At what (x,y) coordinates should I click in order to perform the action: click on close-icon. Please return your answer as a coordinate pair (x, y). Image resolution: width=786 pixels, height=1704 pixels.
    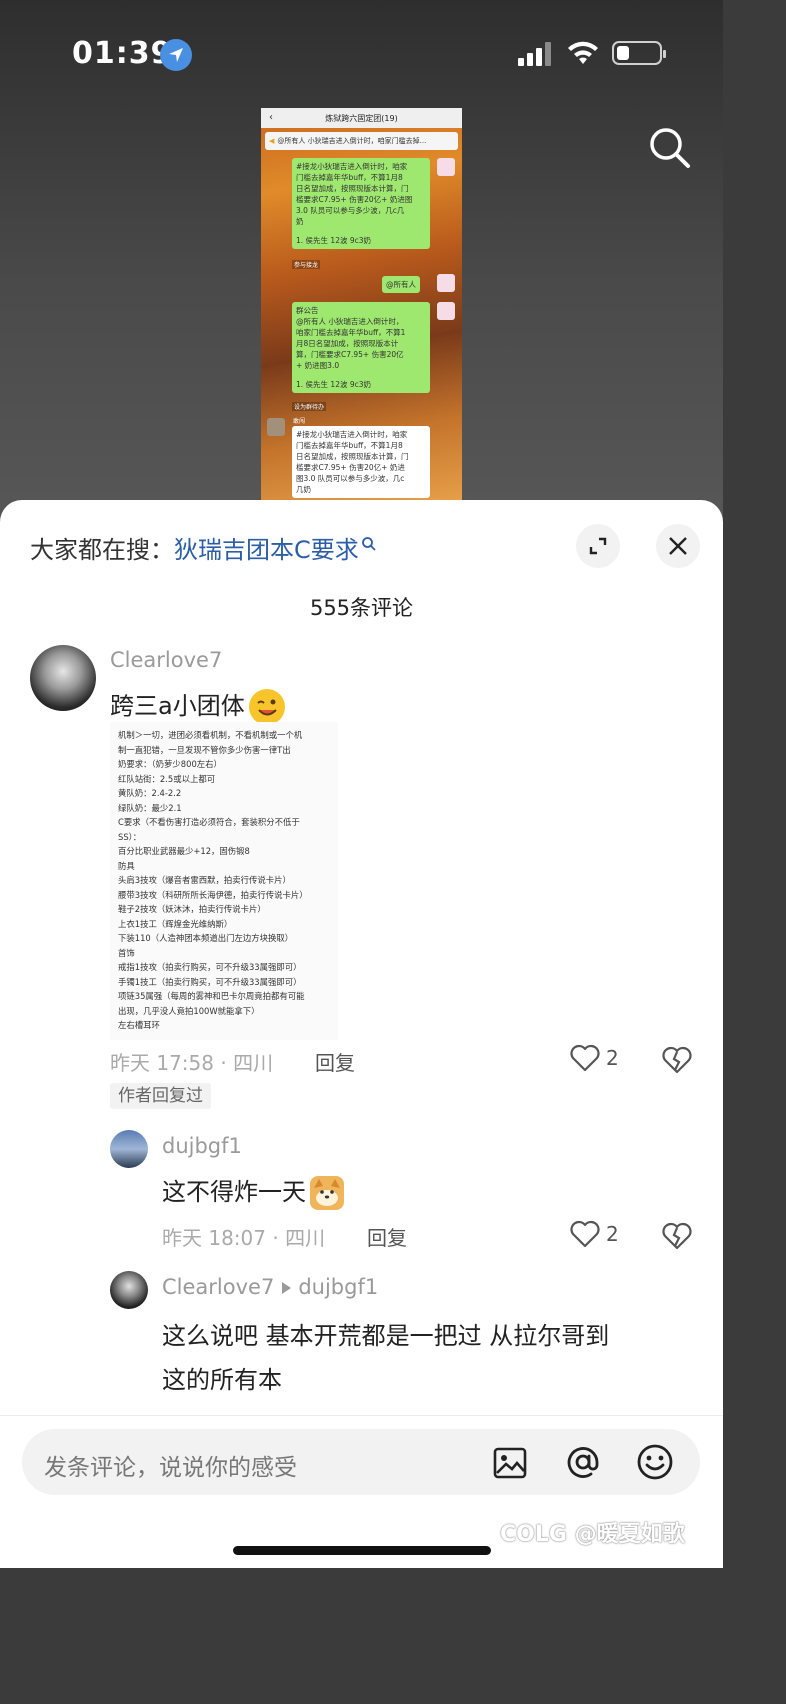
    Looking at the image, I should click on (678, 546).